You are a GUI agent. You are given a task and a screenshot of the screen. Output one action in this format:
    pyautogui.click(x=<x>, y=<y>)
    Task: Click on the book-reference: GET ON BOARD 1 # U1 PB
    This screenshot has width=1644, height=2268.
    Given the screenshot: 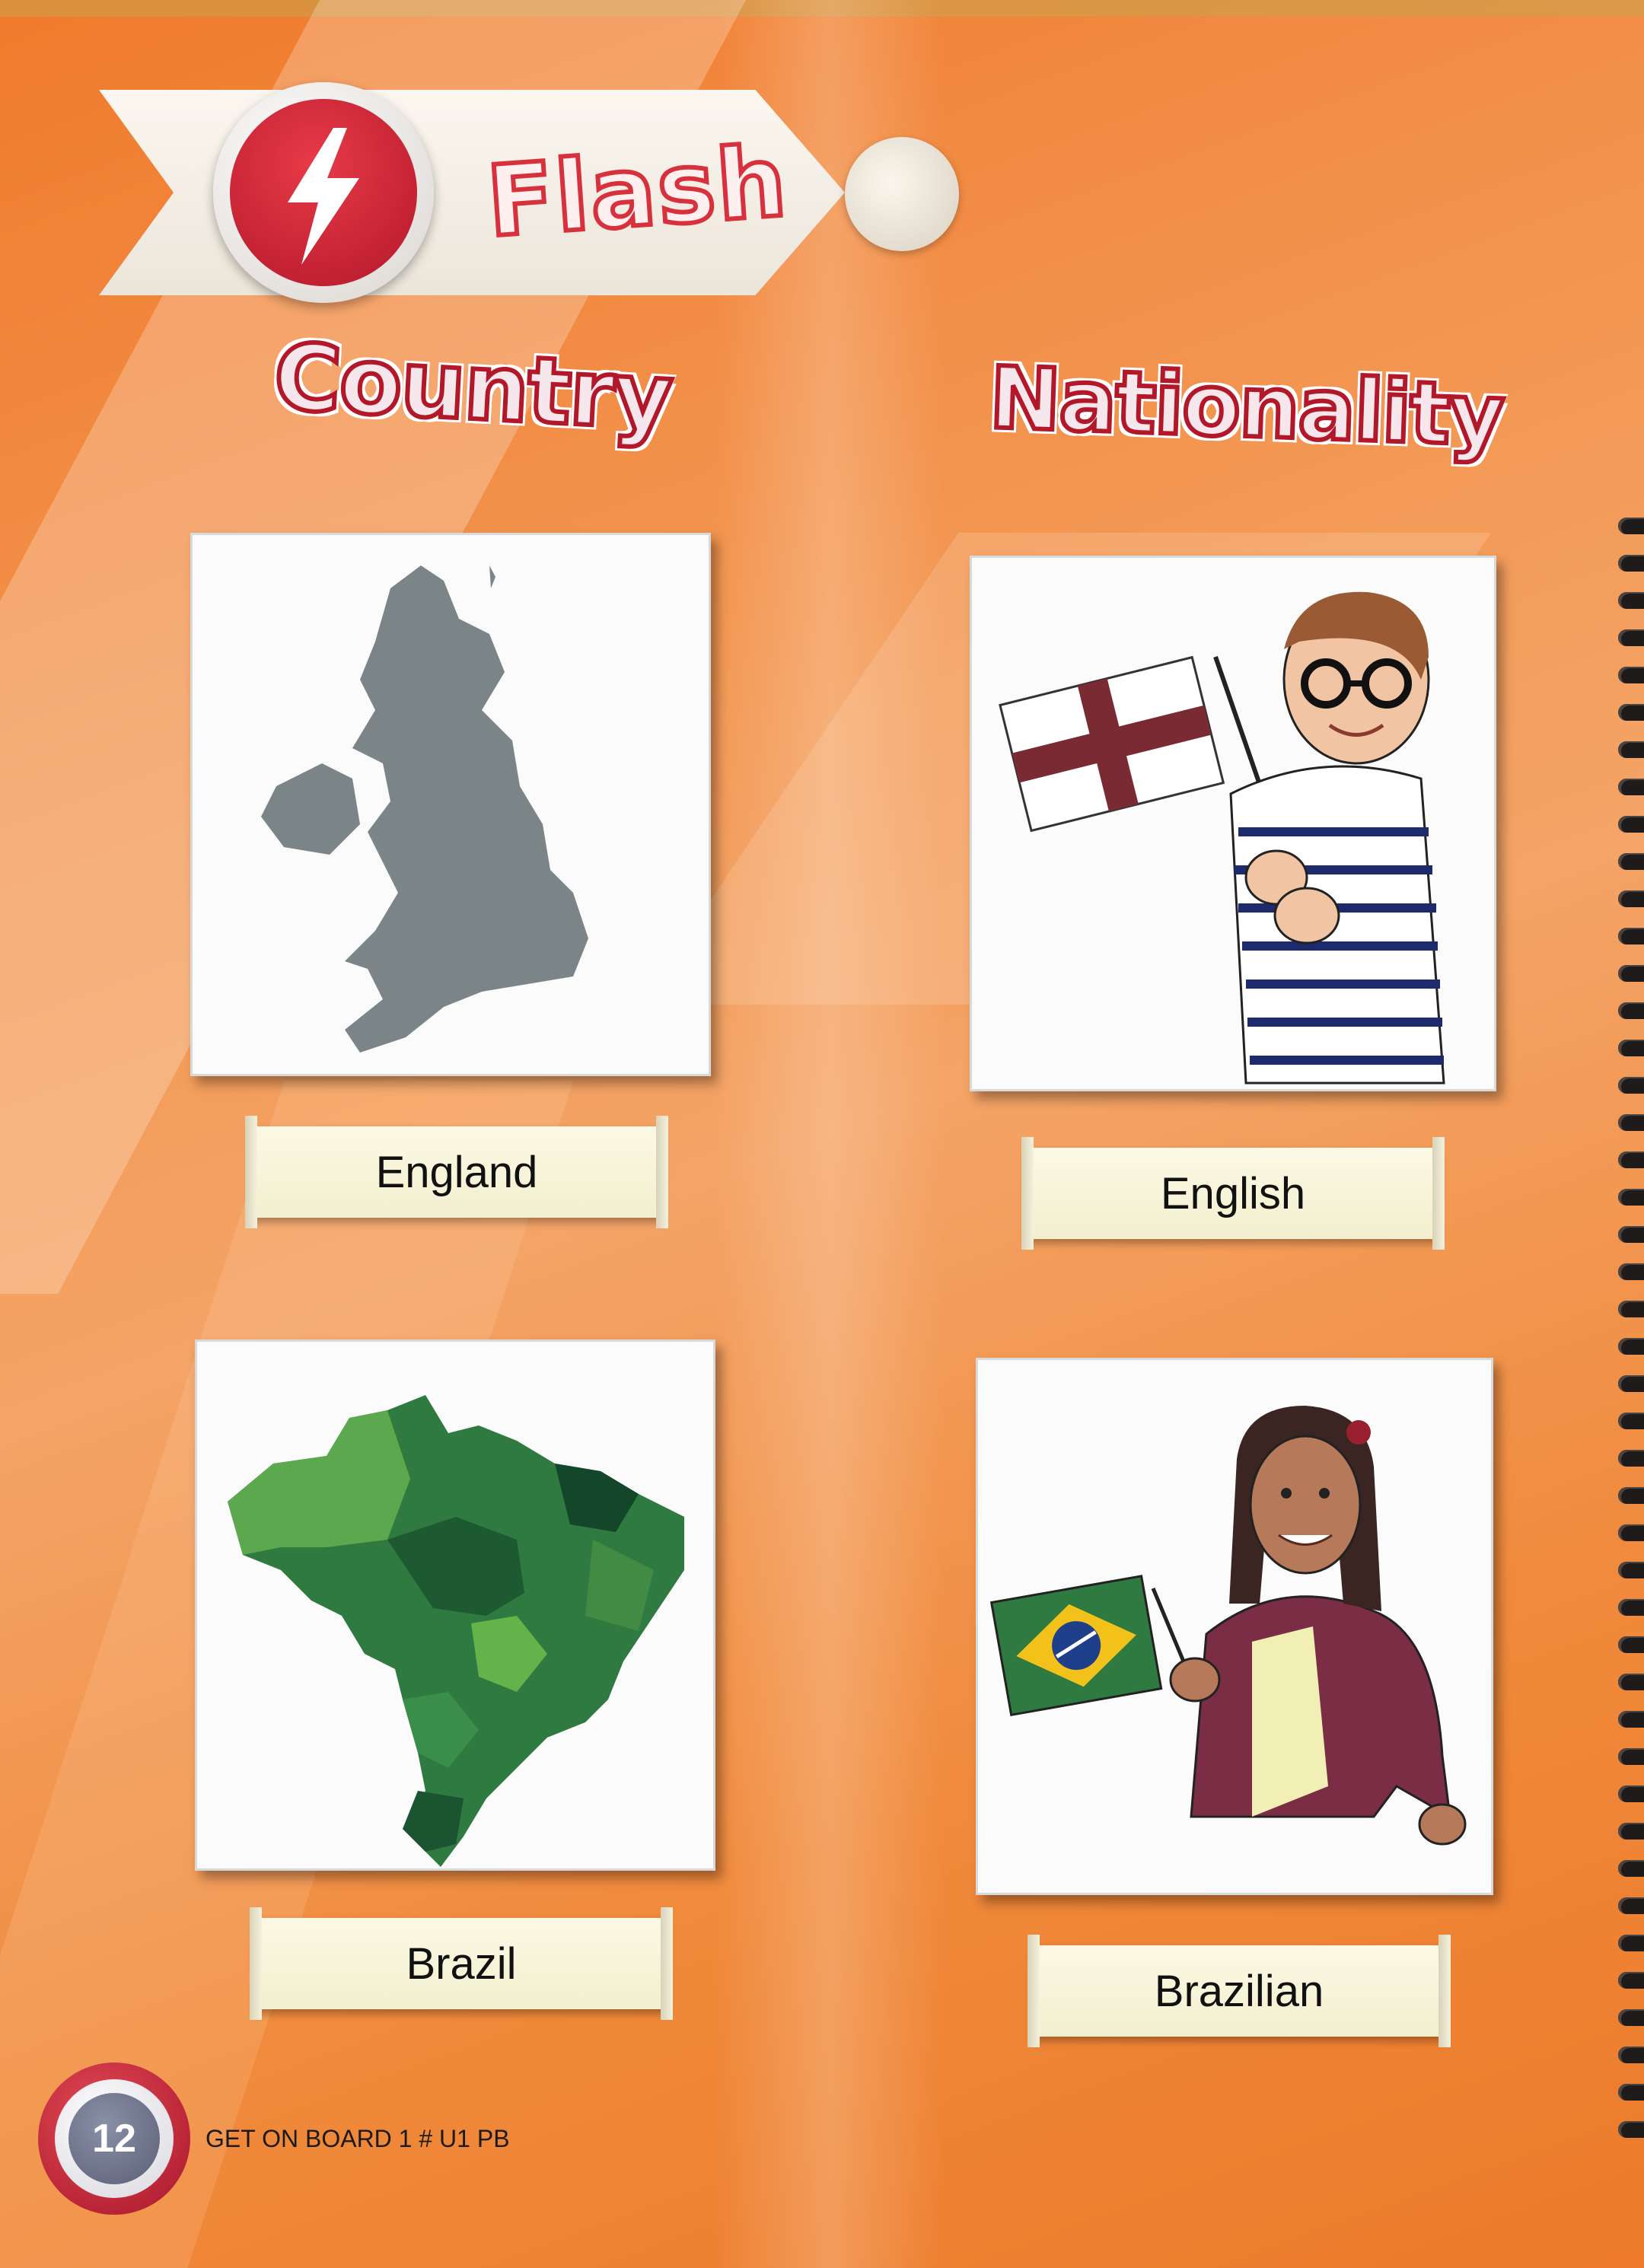 What is the action you would take?
    pyautogui.click(x=358, y=2138)
    